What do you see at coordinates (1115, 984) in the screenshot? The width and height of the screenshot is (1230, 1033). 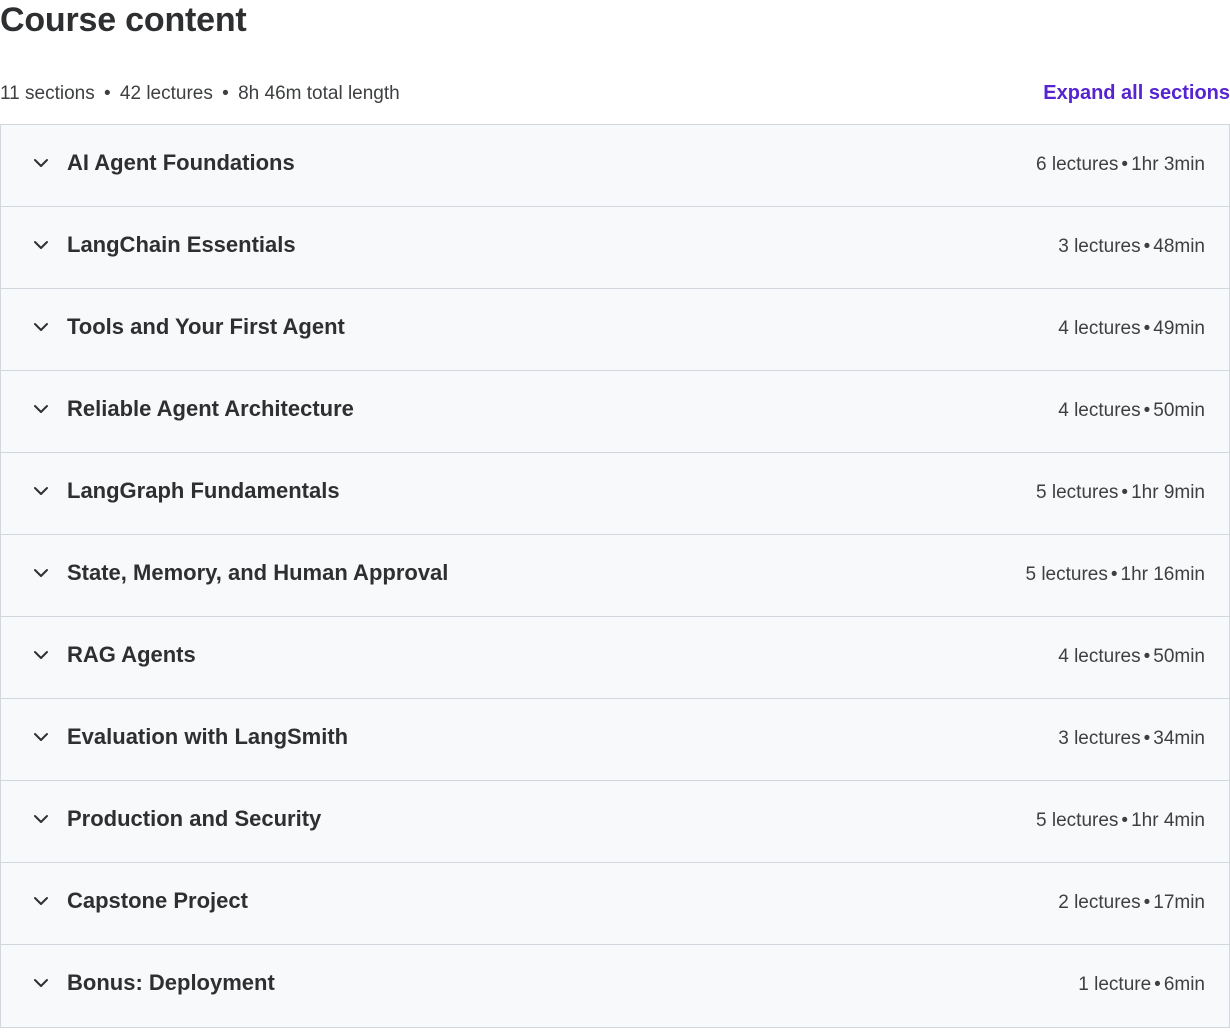 I see `section-lecture-count: 1 lecture` at bounding box center [1115, 984].